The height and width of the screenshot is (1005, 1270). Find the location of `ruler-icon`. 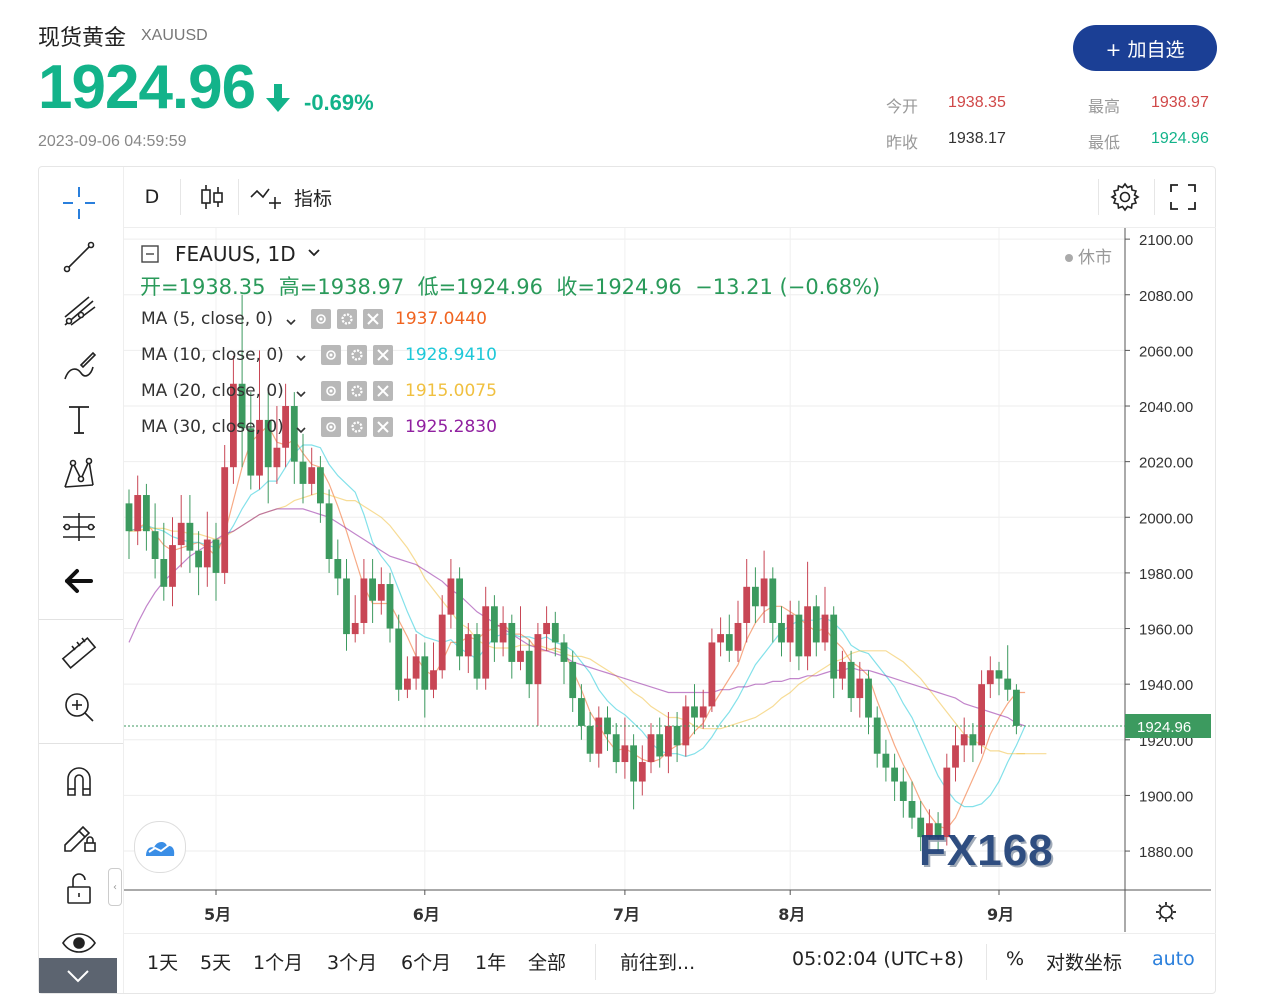

ruler-icon is located at coordinates (79, 653).